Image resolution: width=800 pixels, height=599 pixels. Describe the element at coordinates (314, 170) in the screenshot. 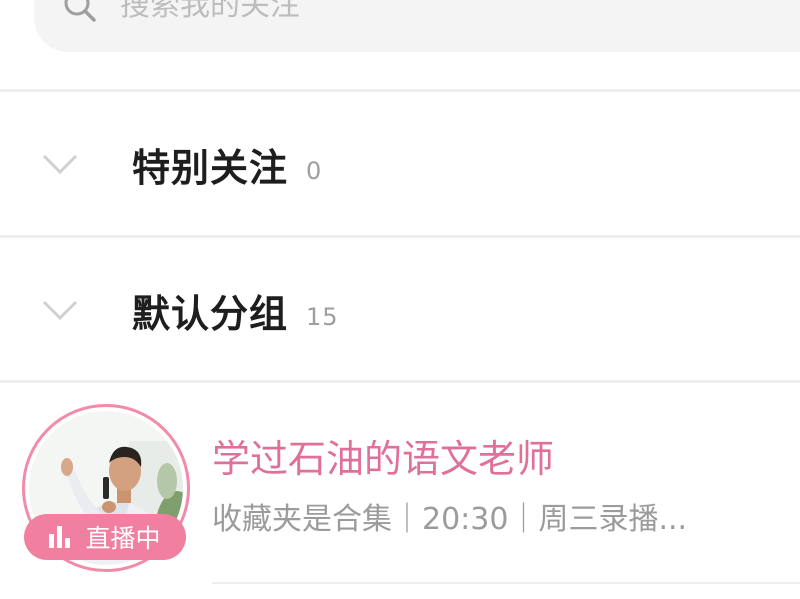

I see `group-count: 0` at that location.